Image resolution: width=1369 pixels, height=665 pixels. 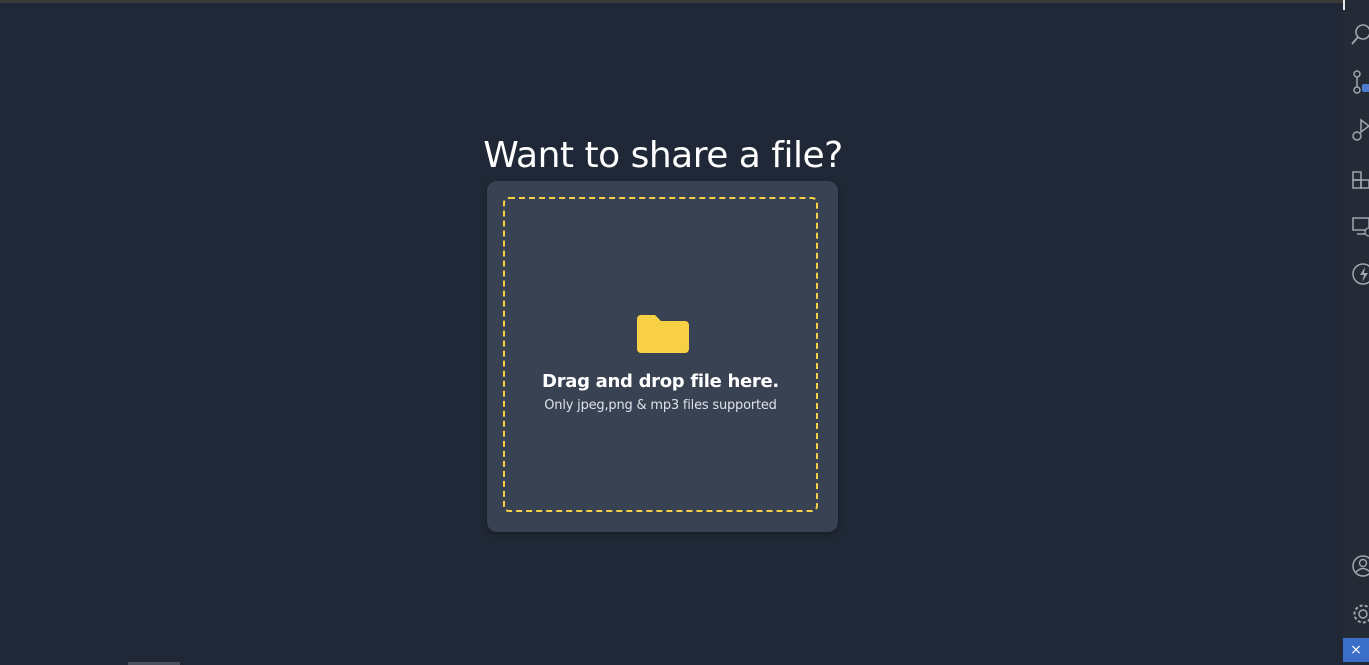 What do you see at coordinates (1360, 227) in the screenshot?
I see `remote-explorer-icon` at bounding box center [1360, 227].